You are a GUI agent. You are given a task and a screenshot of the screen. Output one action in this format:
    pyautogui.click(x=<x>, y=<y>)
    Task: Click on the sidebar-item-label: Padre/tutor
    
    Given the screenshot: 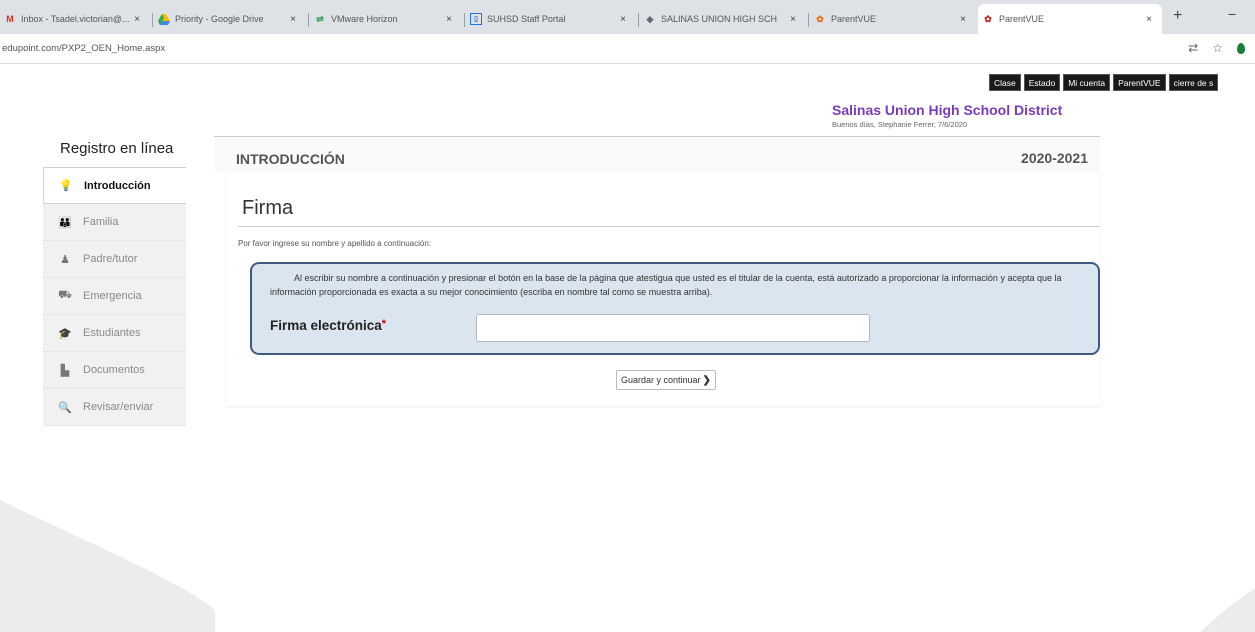 What is the action you would take?
    pyautogui.click(x=110, y=259)
    